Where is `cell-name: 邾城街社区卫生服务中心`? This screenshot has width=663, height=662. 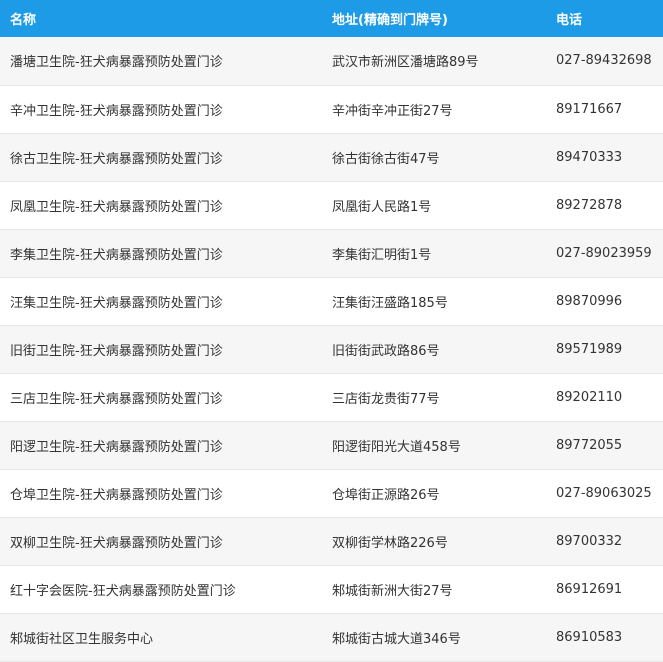
cell-name: 邾城街社区卫生服务中心 is located at coordinates (161, 637).